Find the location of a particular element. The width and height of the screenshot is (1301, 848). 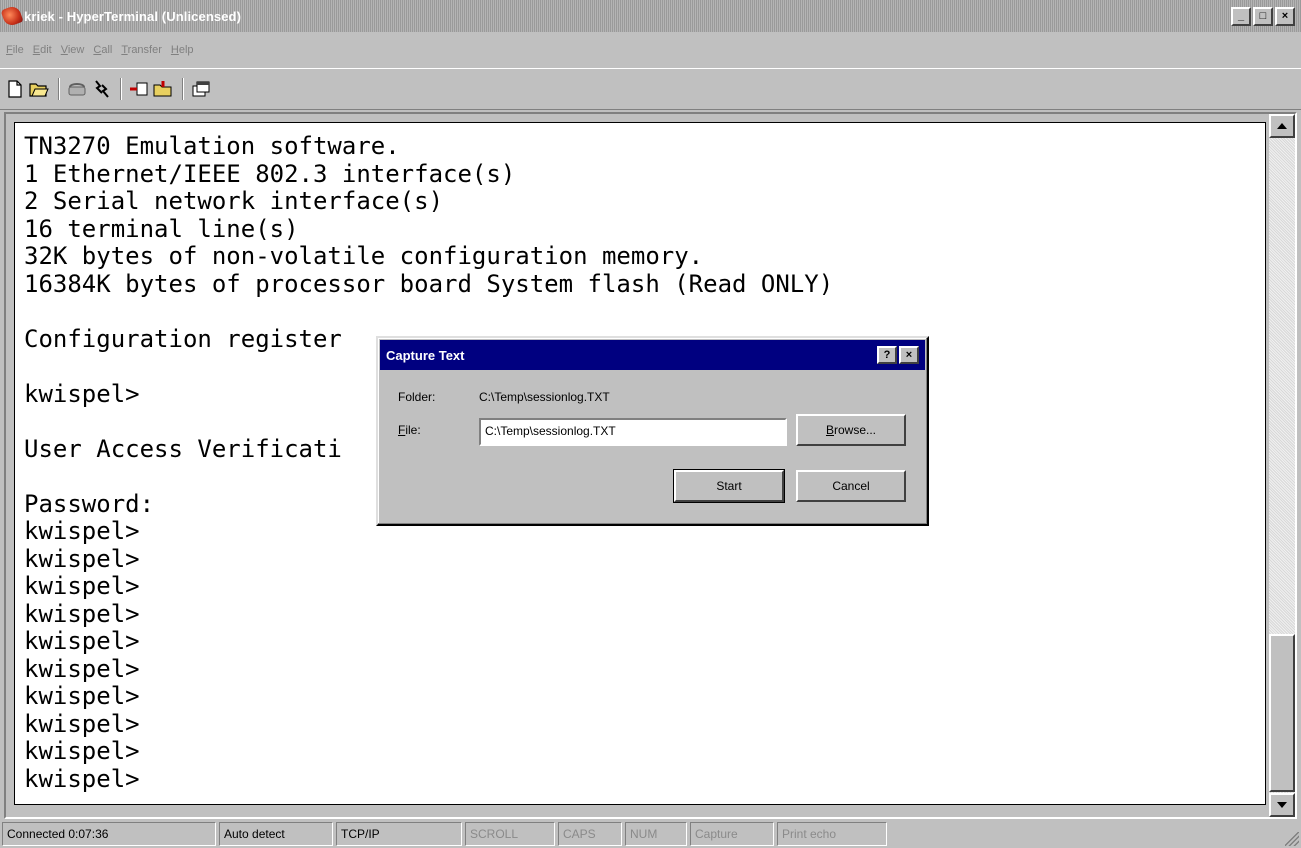

menu-file: File is located at coordinates (15, 50).